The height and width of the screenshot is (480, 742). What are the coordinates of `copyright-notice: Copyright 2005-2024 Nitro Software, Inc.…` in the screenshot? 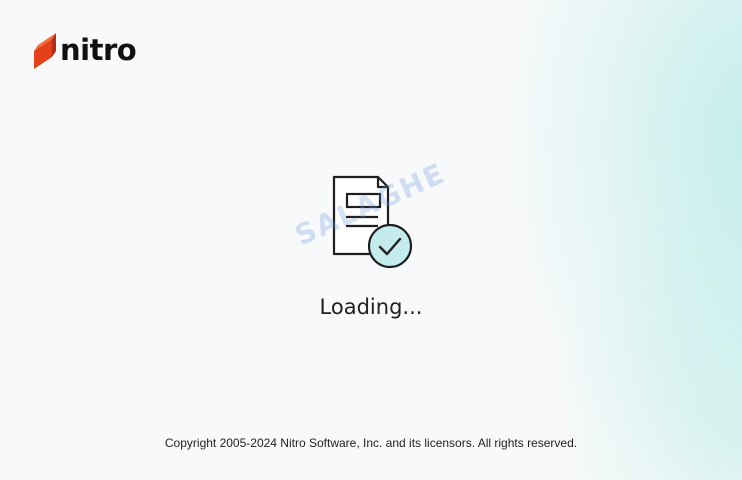 It's located at (371, 443).